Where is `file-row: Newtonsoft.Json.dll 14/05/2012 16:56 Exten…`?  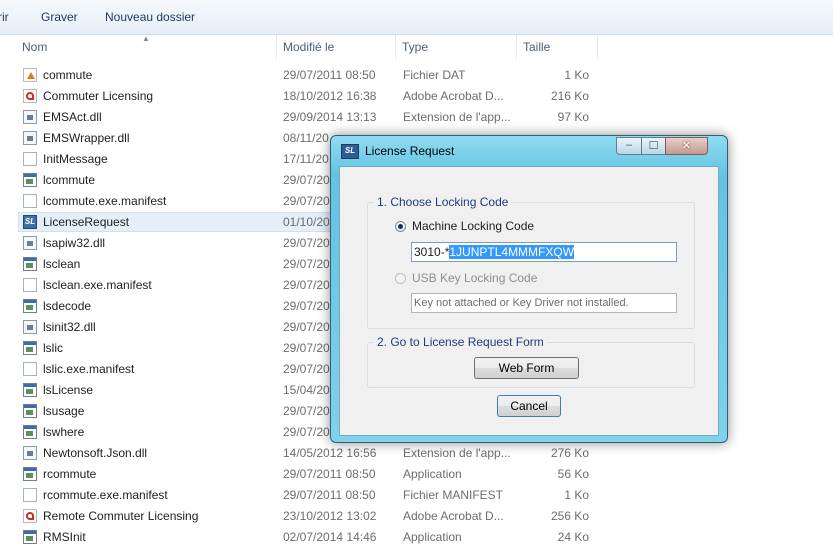 file-row: Newtonsoft.Json.dll 14/05/2012 16:56 Exten… is located at coordinates (300, 453).